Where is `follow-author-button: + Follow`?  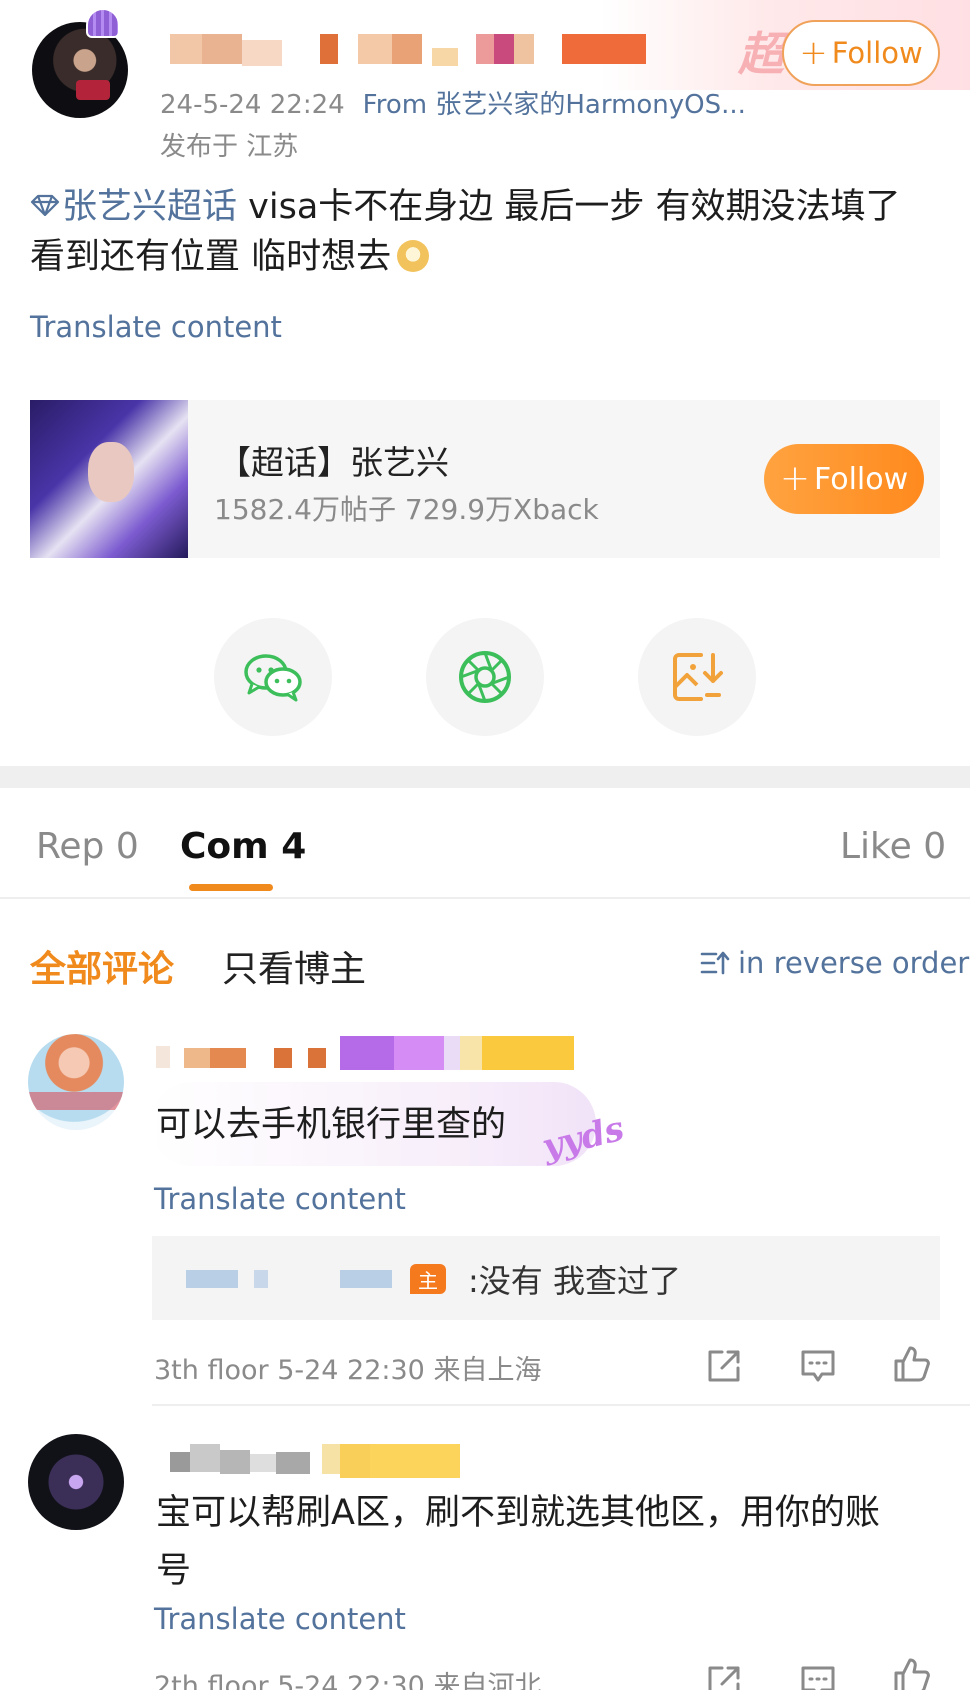
follow-author-button: + Follow is located at coordinates (861, 53).